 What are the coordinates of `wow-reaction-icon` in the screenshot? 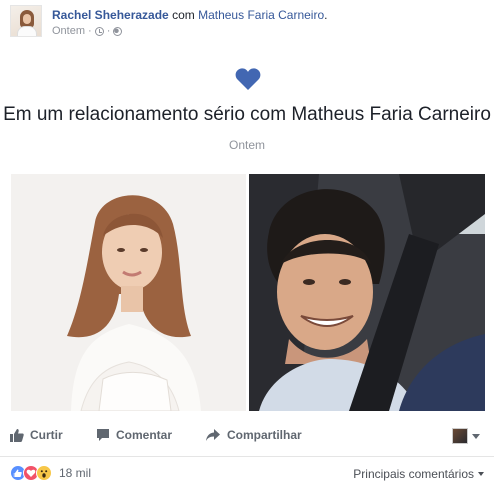 It's located at (44, 473).